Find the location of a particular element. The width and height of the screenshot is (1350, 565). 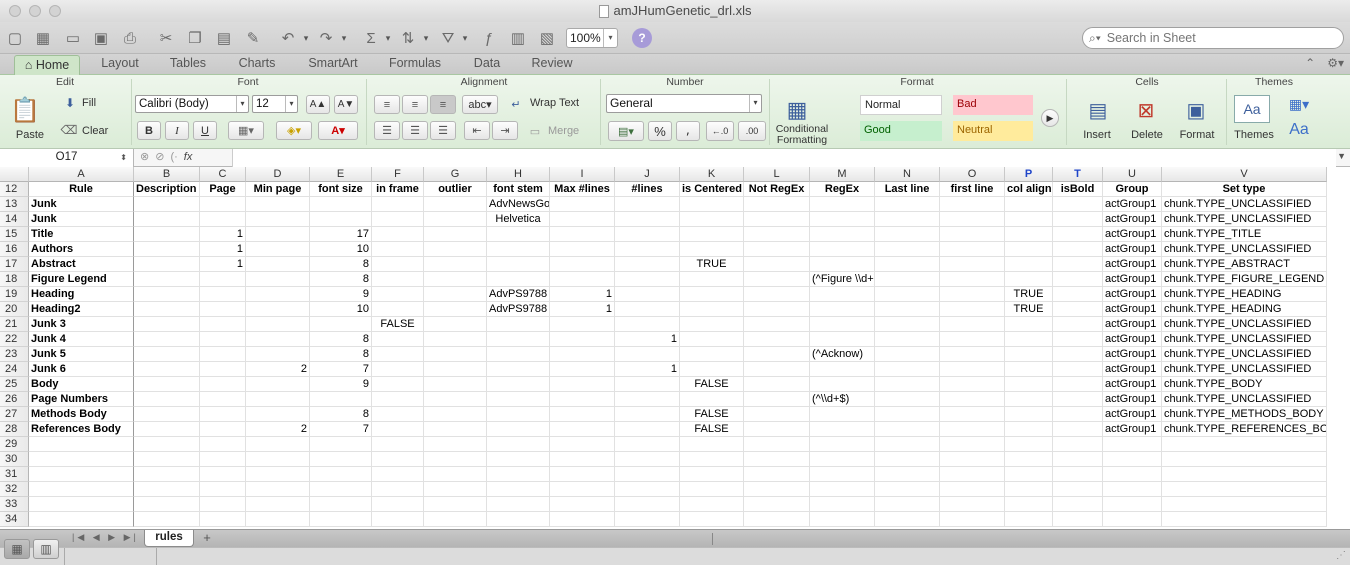

insert-button: Insert is located at coordinates (1097, 135).